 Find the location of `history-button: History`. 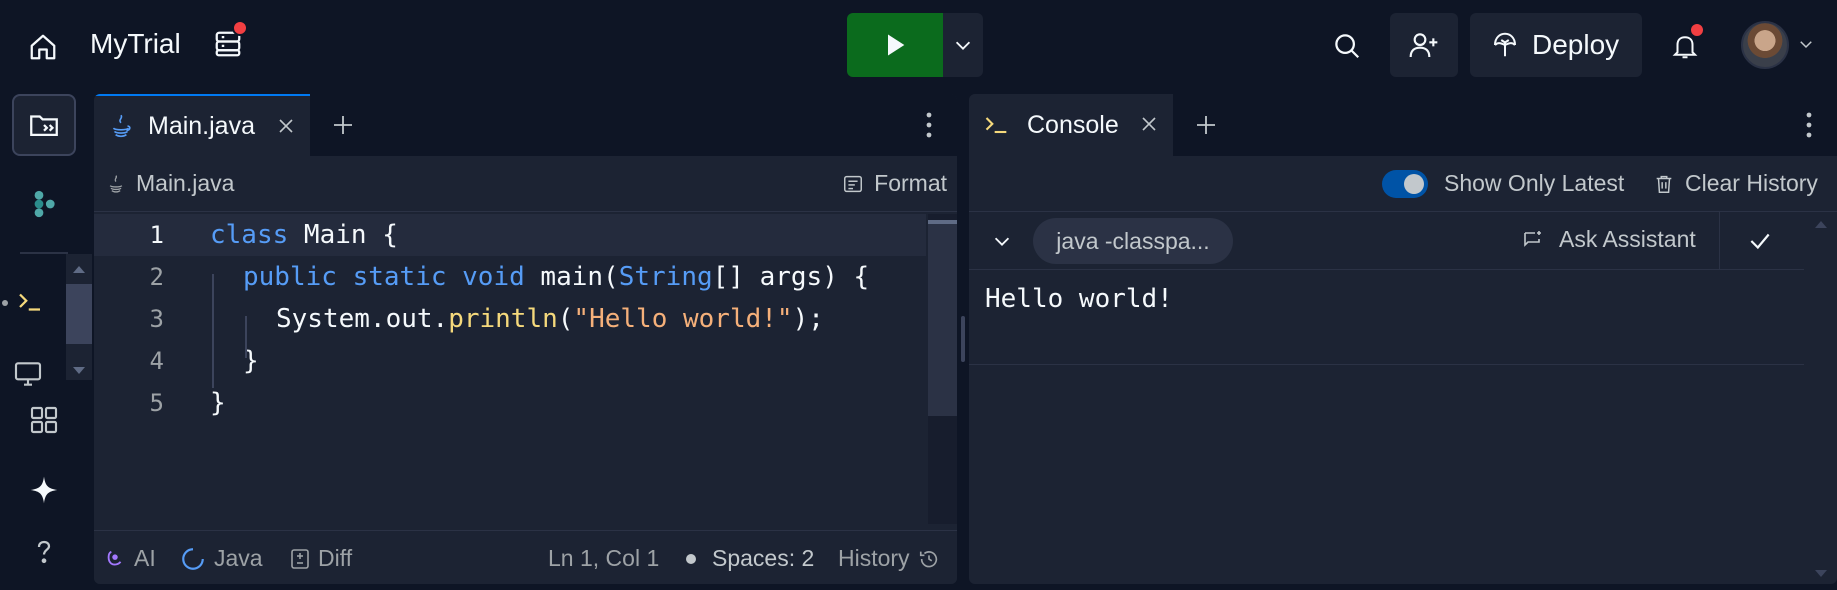

history-button: History is located at coordinates (889, 558).